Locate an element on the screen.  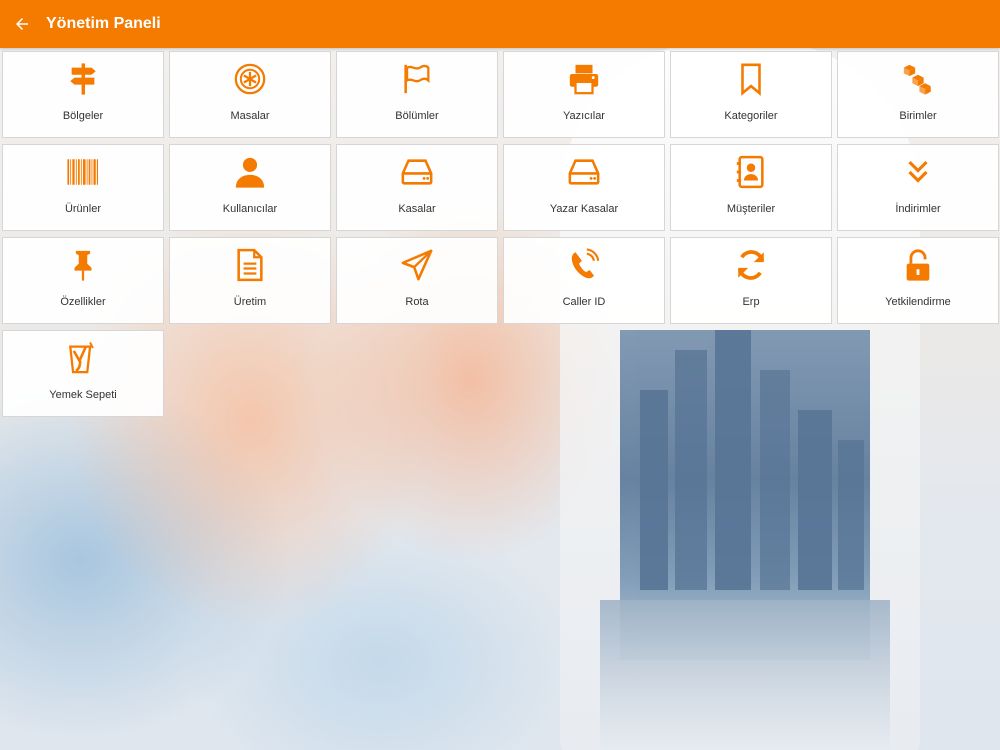
tile-yazicilar: Yazıcılar is located at coordinates (584, 94).